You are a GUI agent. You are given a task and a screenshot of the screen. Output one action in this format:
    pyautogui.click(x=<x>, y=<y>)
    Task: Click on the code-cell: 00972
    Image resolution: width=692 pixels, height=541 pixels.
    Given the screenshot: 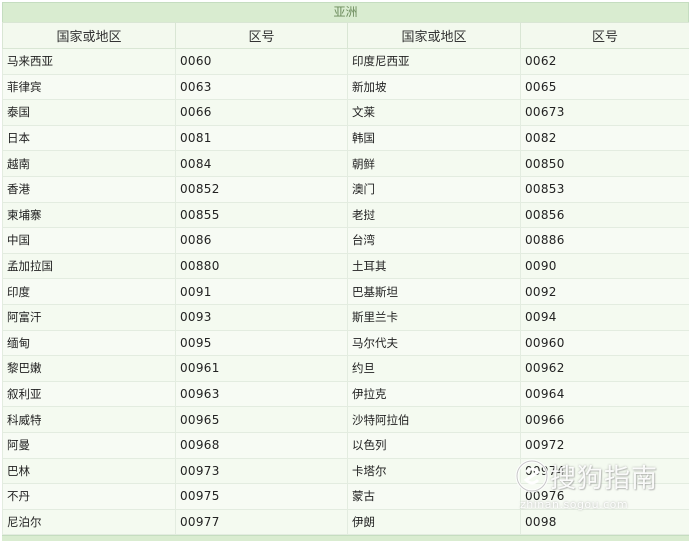 What is the action you would take?
    pyautogui.click(x=604, y=445)
    